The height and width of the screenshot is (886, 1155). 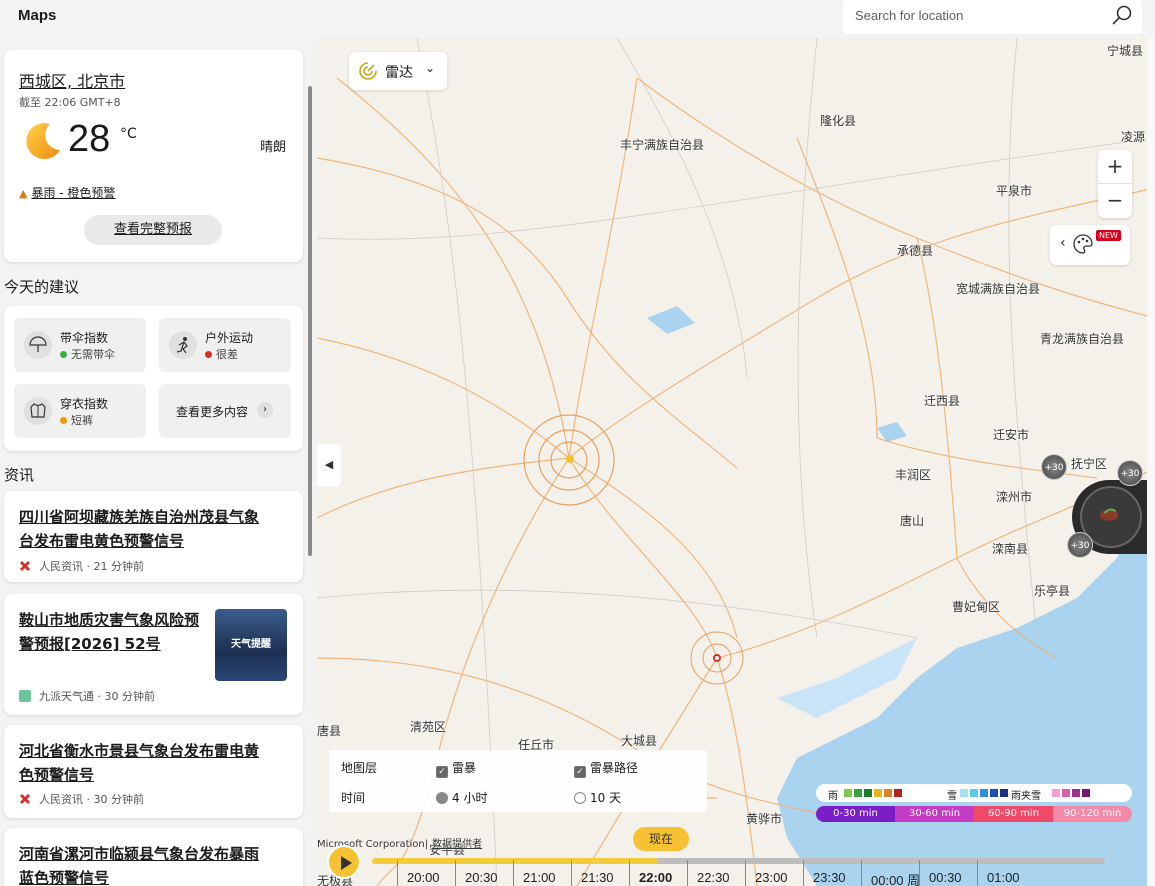 I want to click on timeline-tick-label: 21:00, so click(x=539, y=877).